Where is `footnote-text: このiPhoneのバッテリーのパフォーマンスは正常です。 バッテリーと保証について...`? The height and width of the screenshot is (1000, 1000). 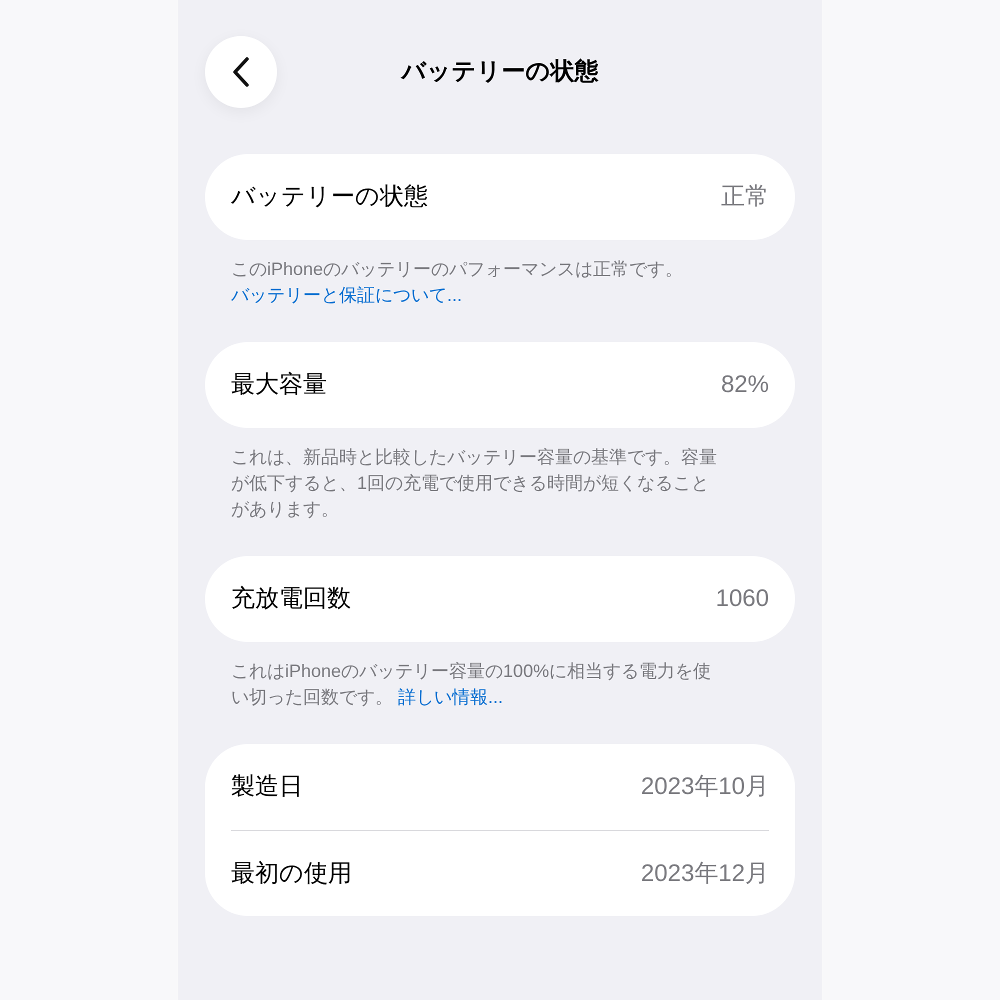 footnote-text: このiPhoneのバッテリーのパフォーマンスは正常です。 バッテリーと保証について... is located at coordinates (457, 282).